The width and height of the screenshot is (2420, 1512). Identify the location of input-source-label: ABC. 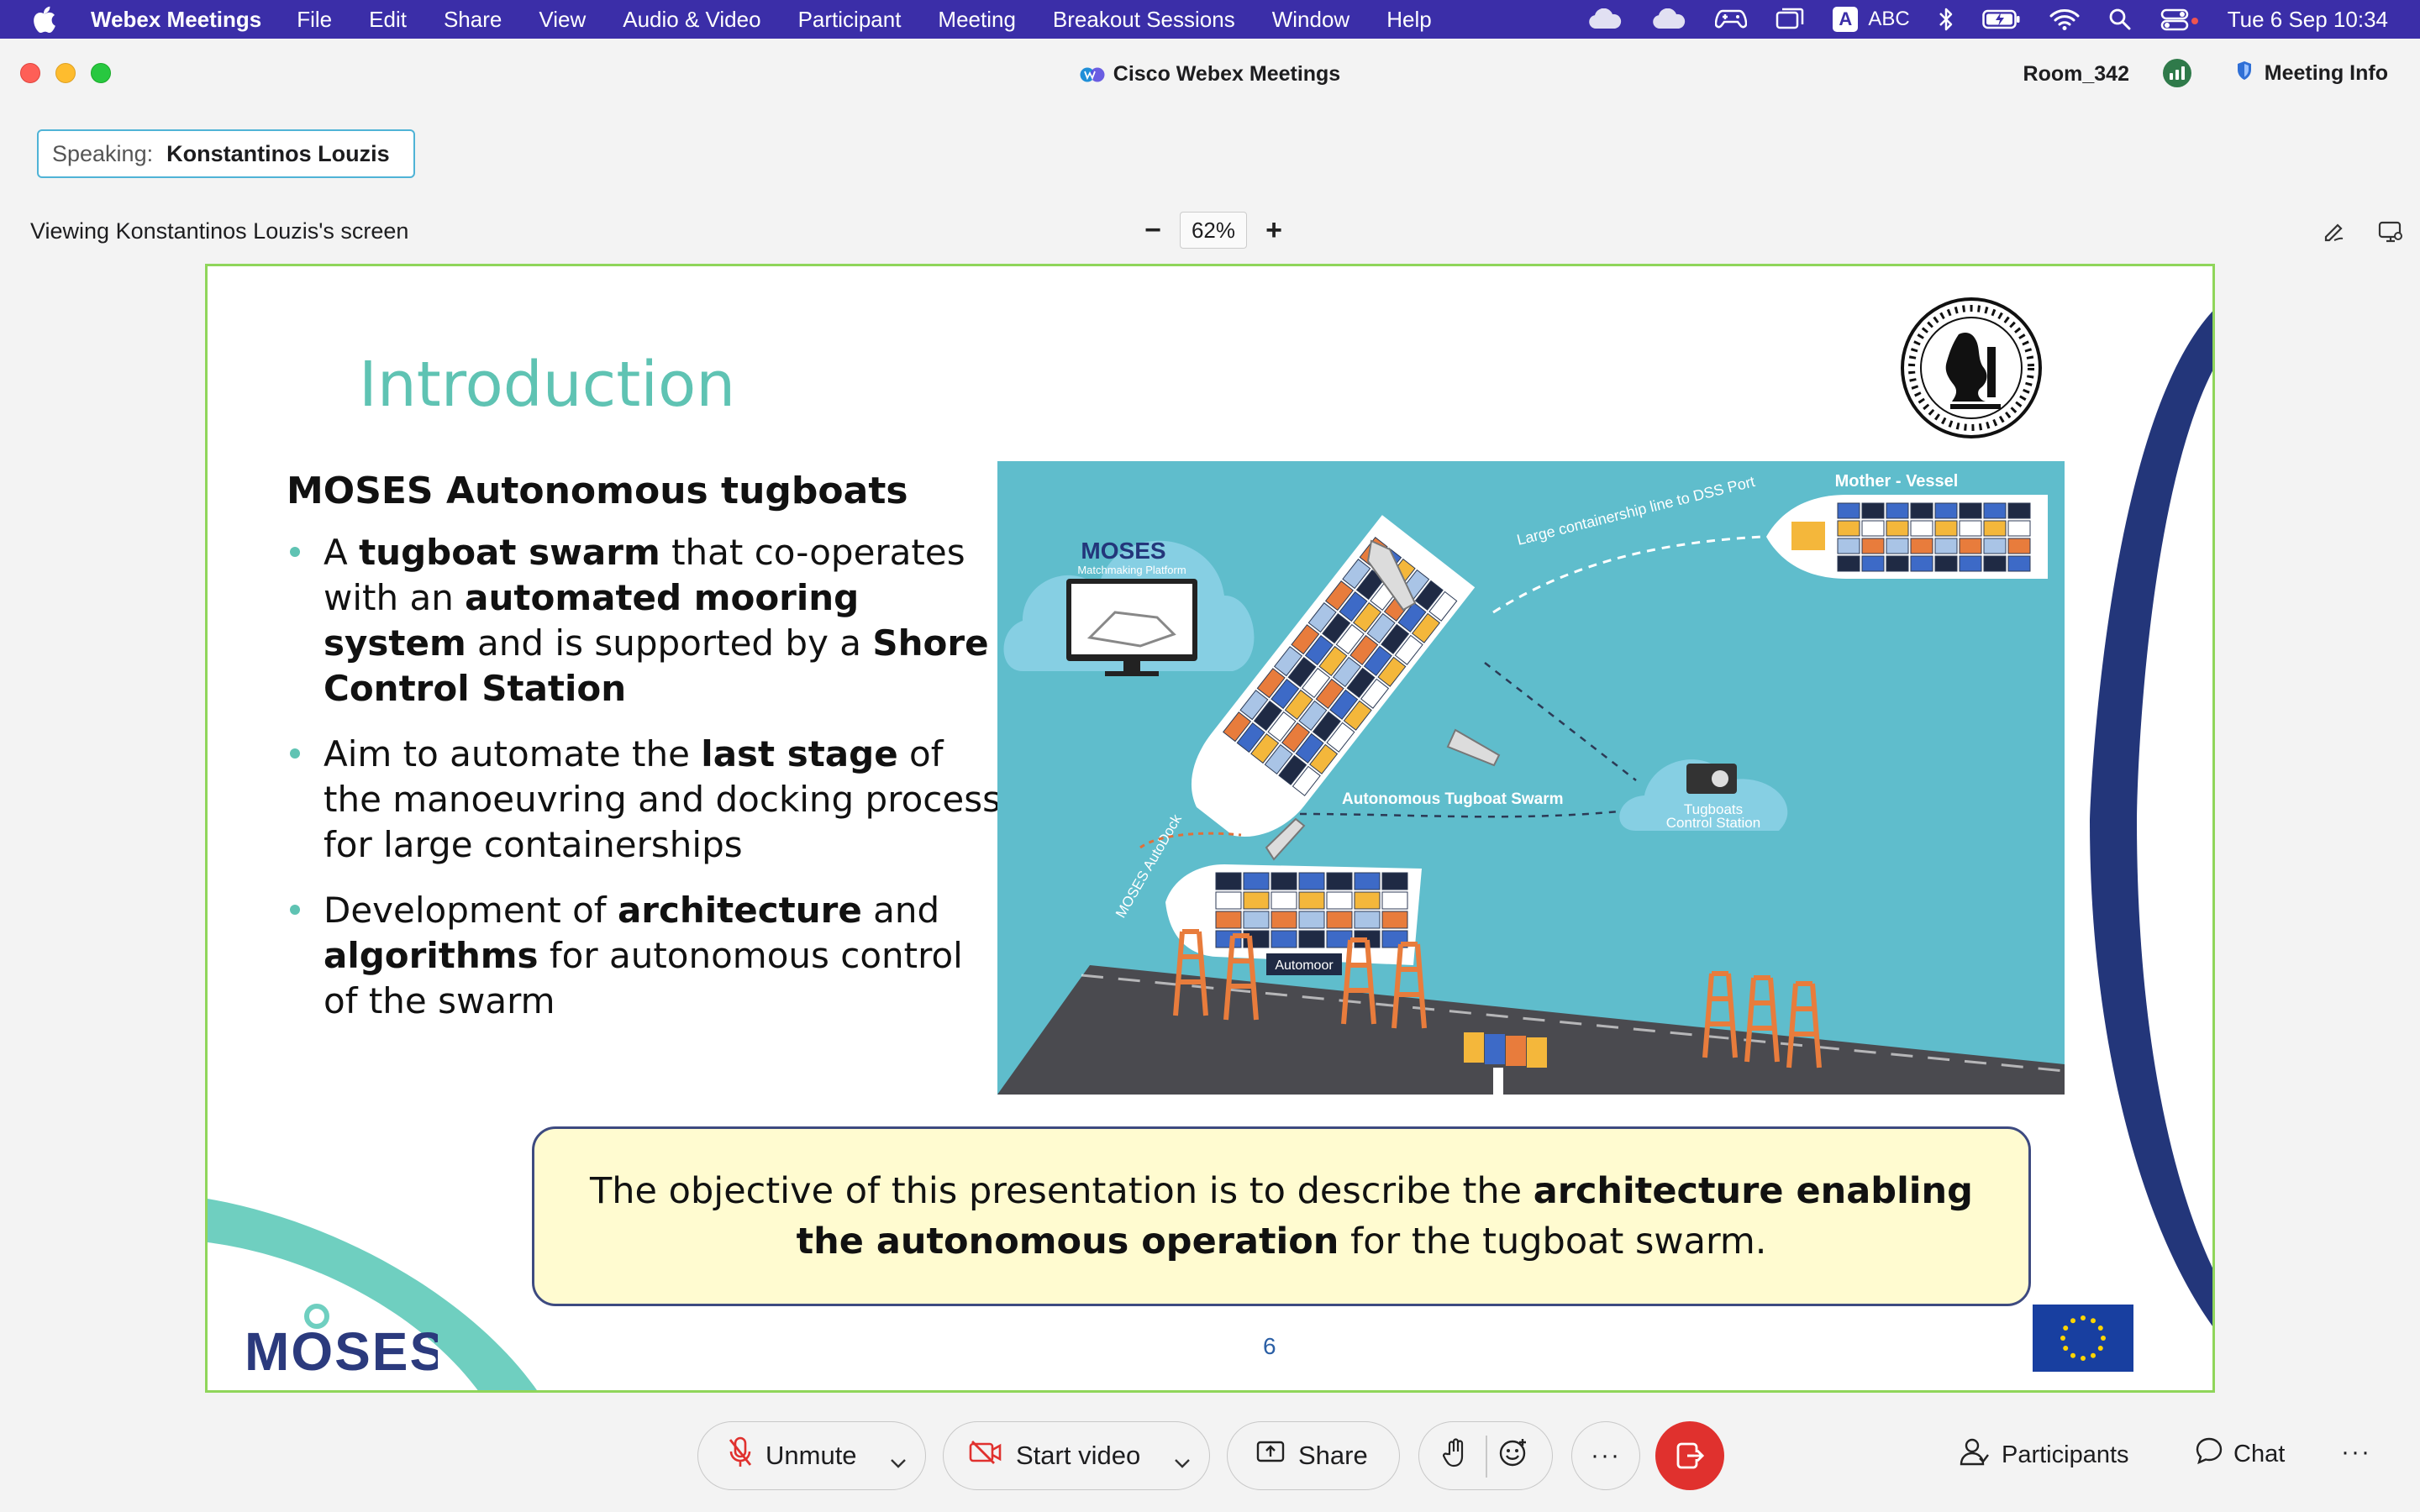
(1889, 19).